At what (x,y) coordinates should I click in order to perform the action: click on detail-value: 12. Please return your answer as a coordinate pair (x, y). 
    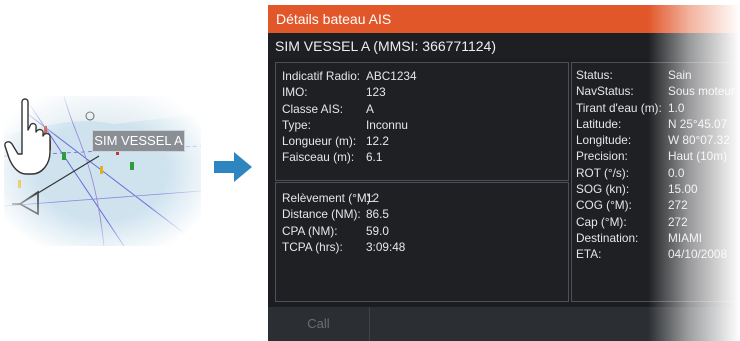
    Looking at the image, I should click on (373, 198).